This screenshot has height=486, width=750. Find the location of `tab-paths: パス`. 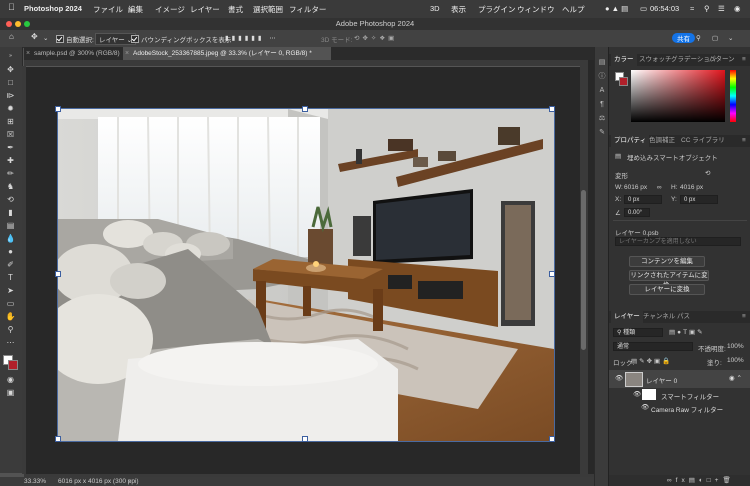

tab-paths: パス is located at coordinates (683, 317).